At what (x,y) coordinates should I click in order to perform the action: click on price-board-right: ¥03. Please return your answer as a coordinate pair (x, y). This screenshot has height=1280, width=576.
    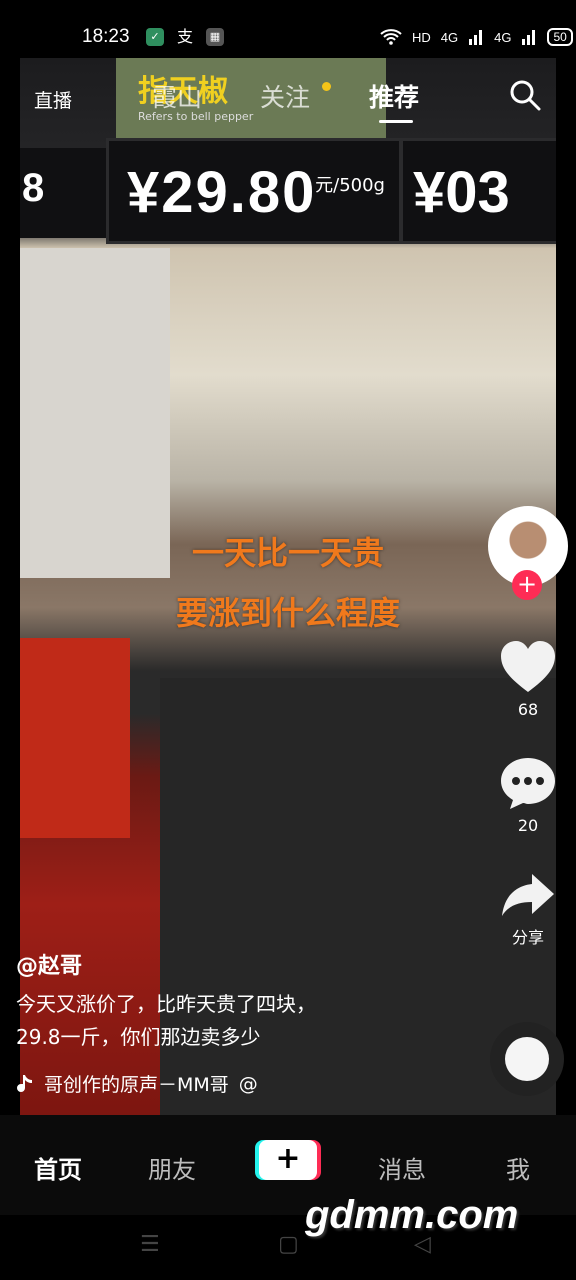
    Looking at the image, I should click on (478, 191).